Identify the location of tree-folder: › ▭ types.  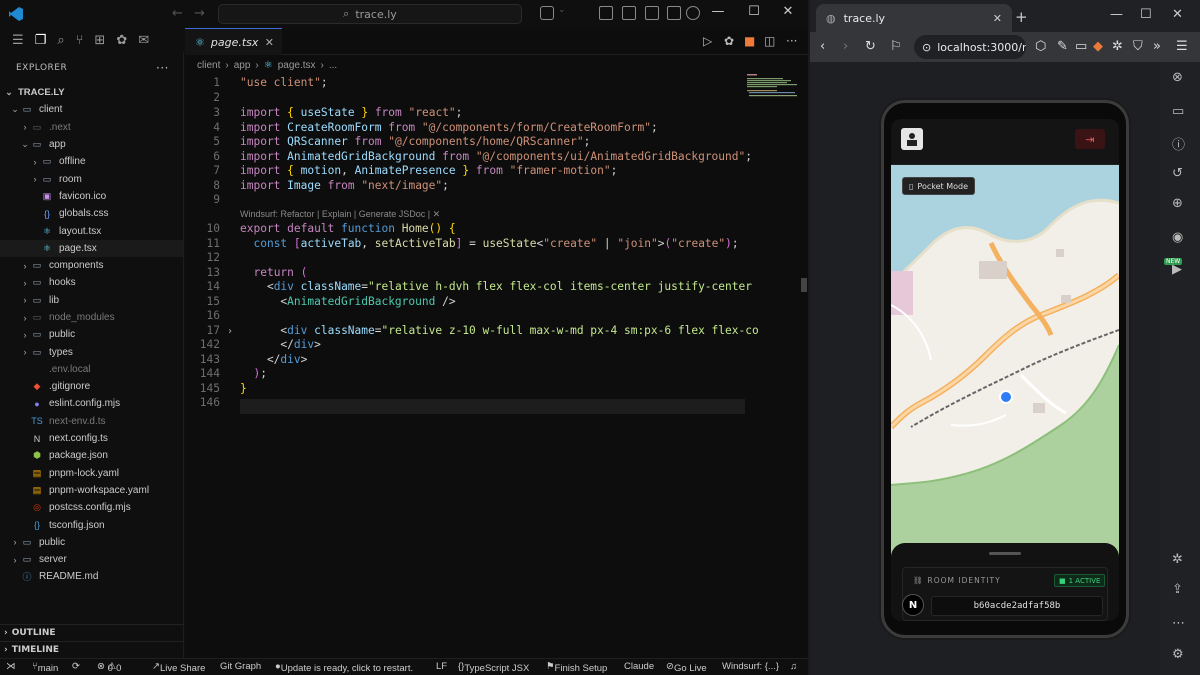
(91, 351).